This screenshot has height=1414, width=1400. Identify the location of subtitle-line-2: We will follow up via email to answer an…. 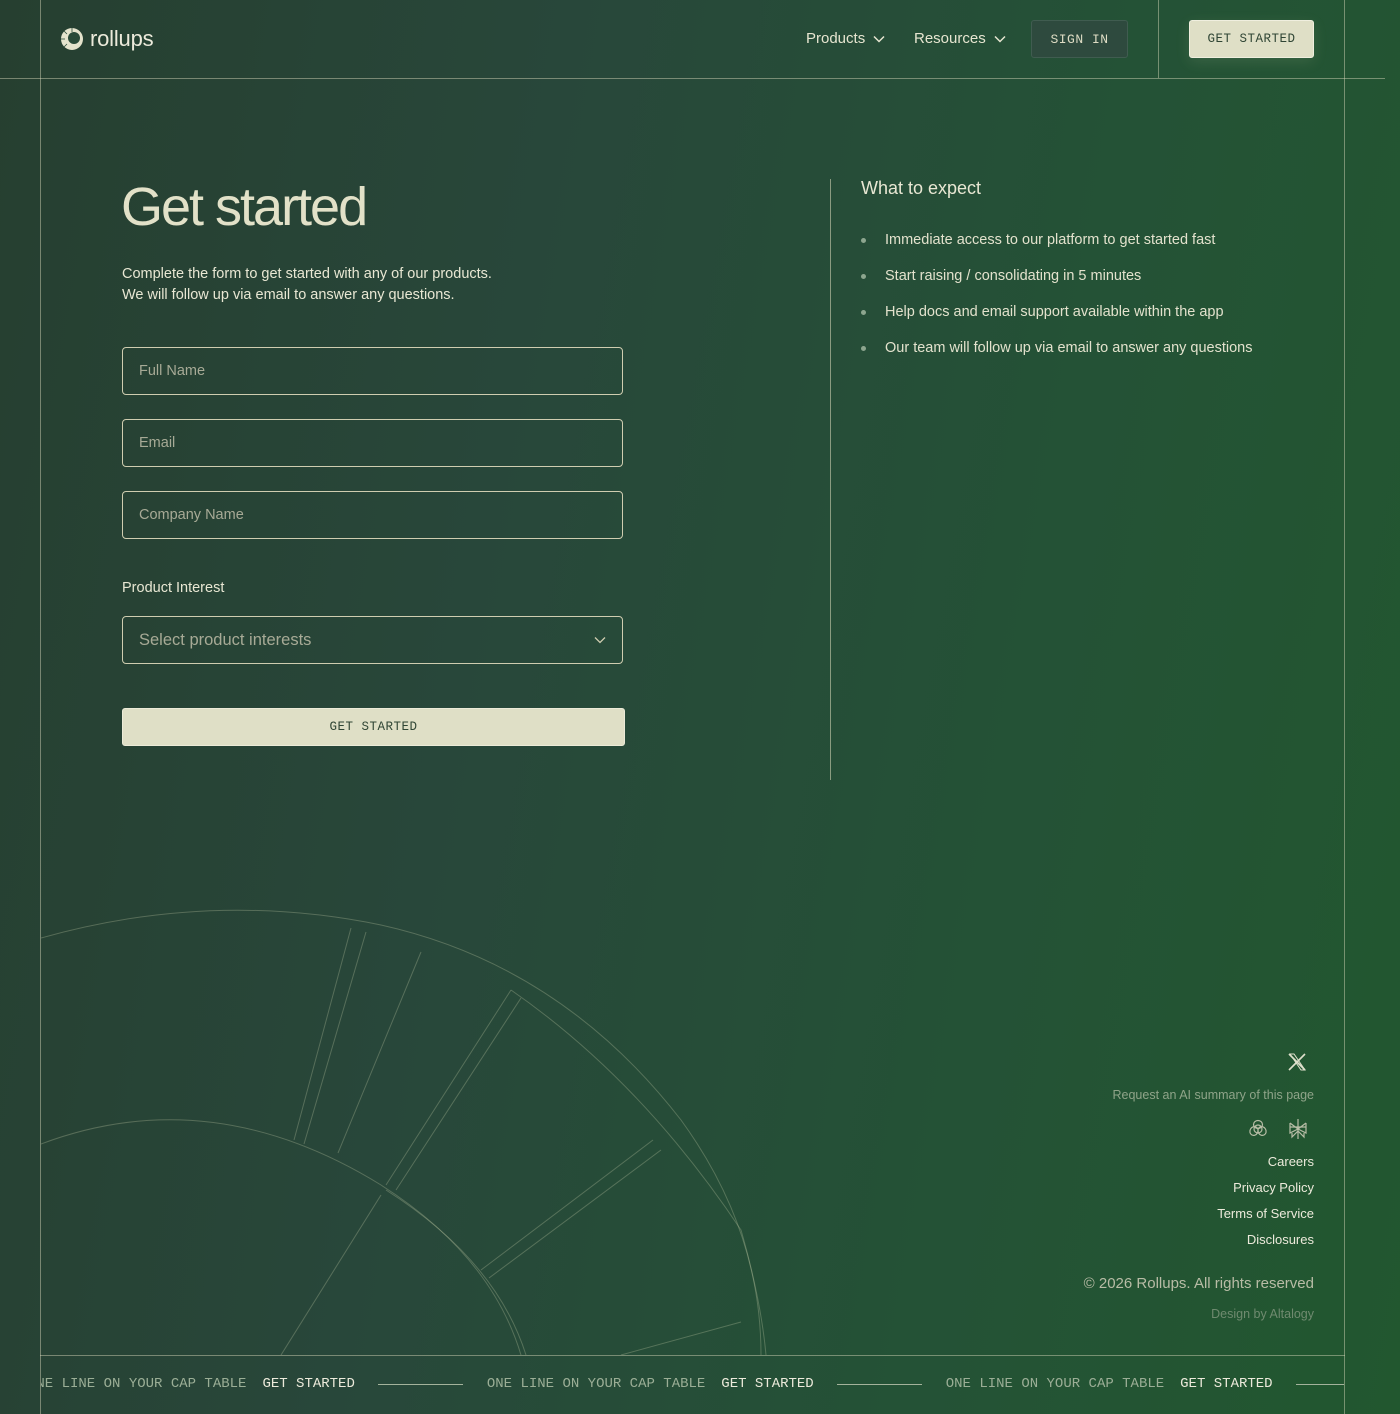
(288, 295).